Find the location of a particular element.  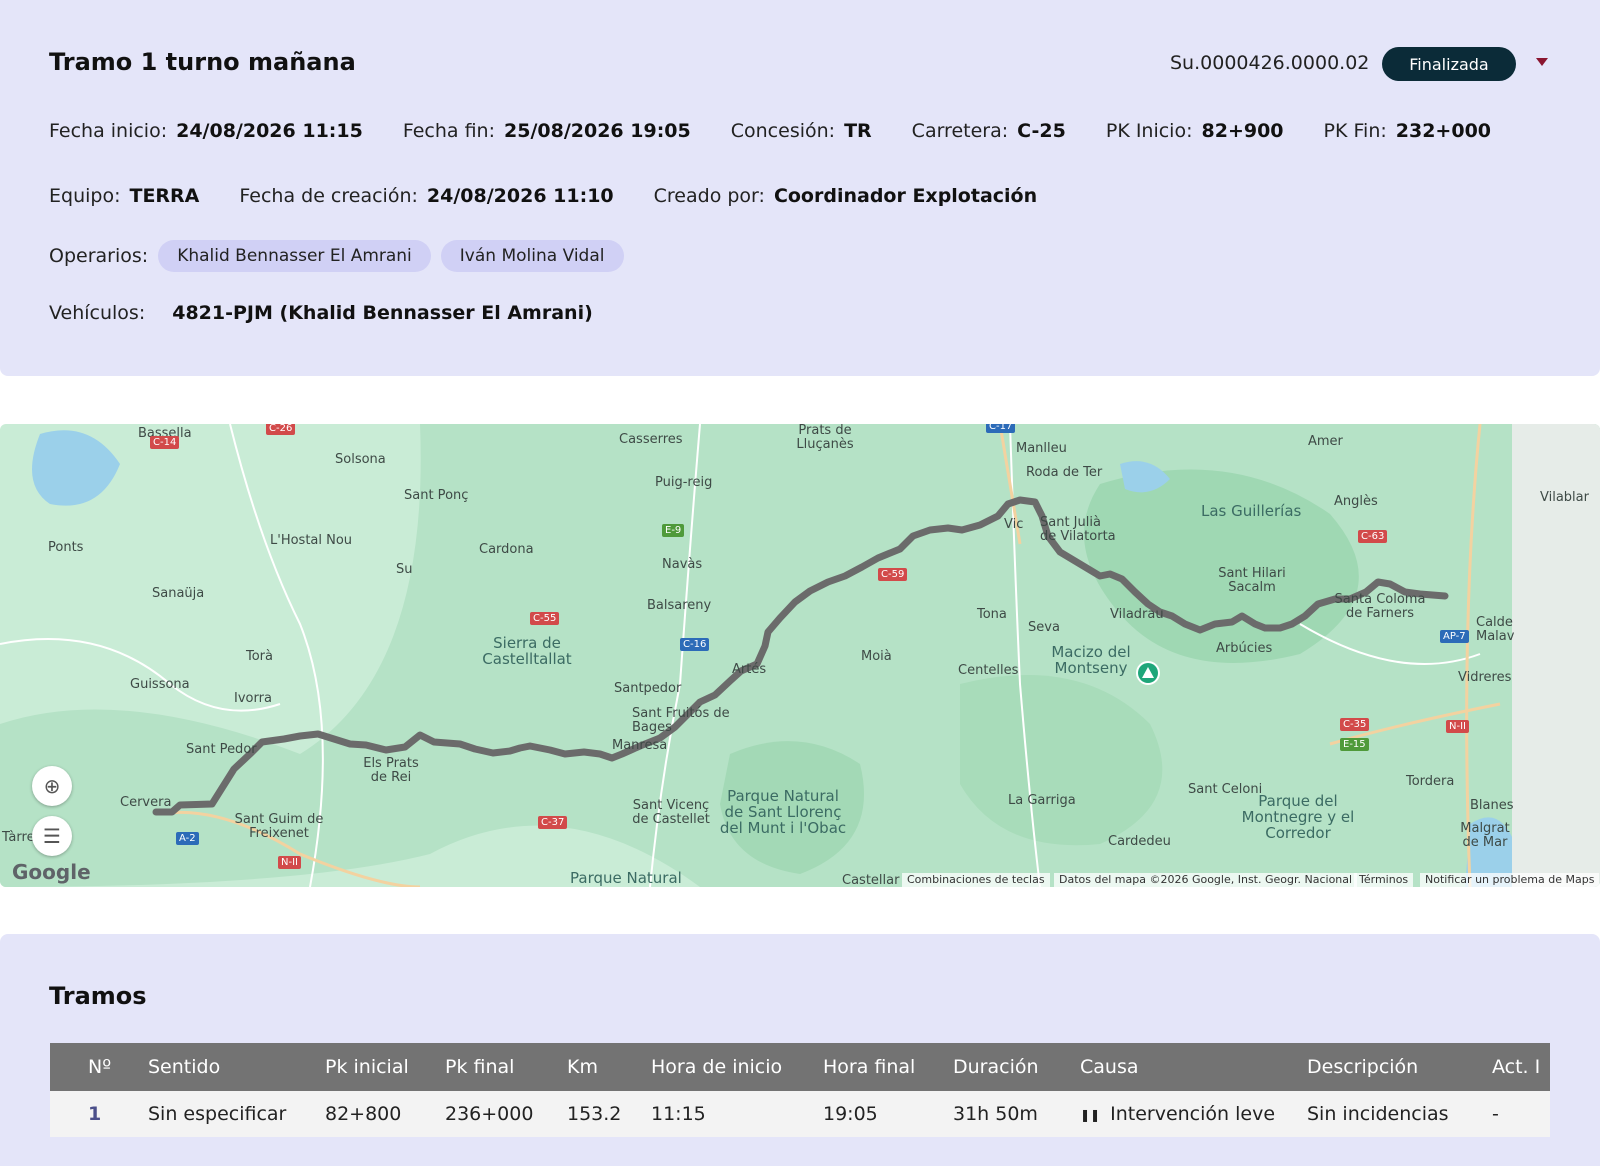

attribution-link: Combinaciones de teclas is located at coordinates (976, 880).